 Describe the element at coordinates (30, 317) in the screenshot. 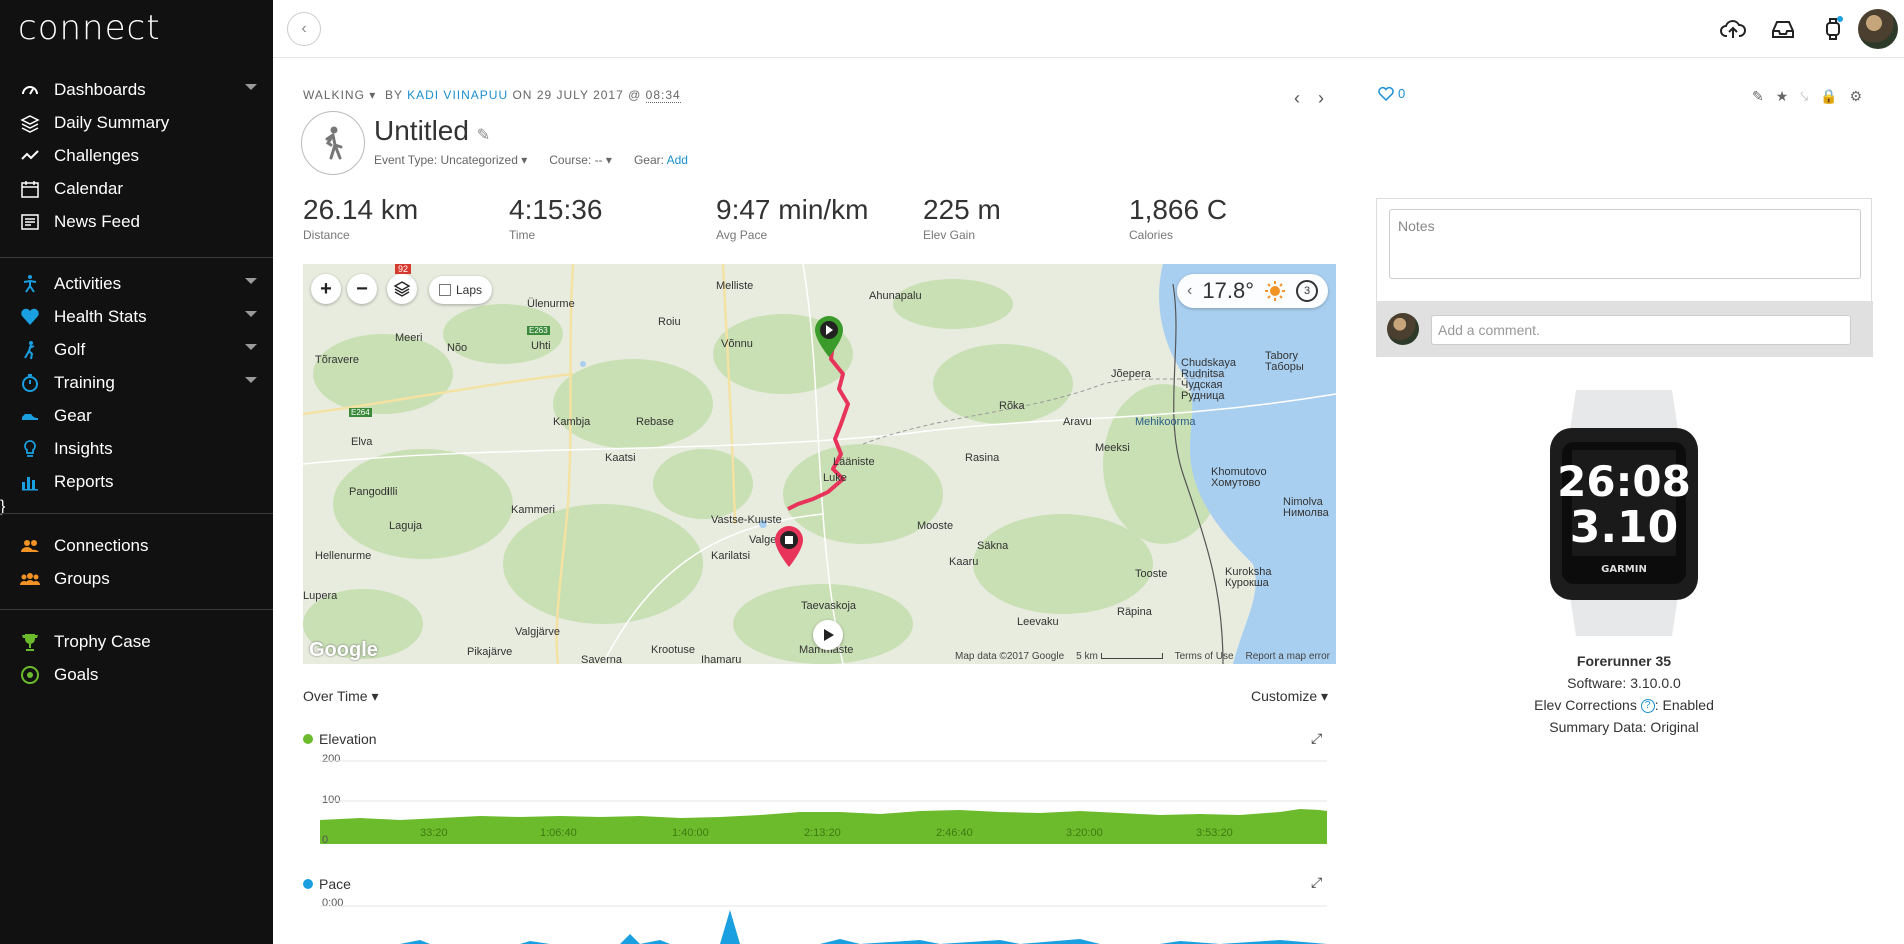

I see `heart-icon` at that location.